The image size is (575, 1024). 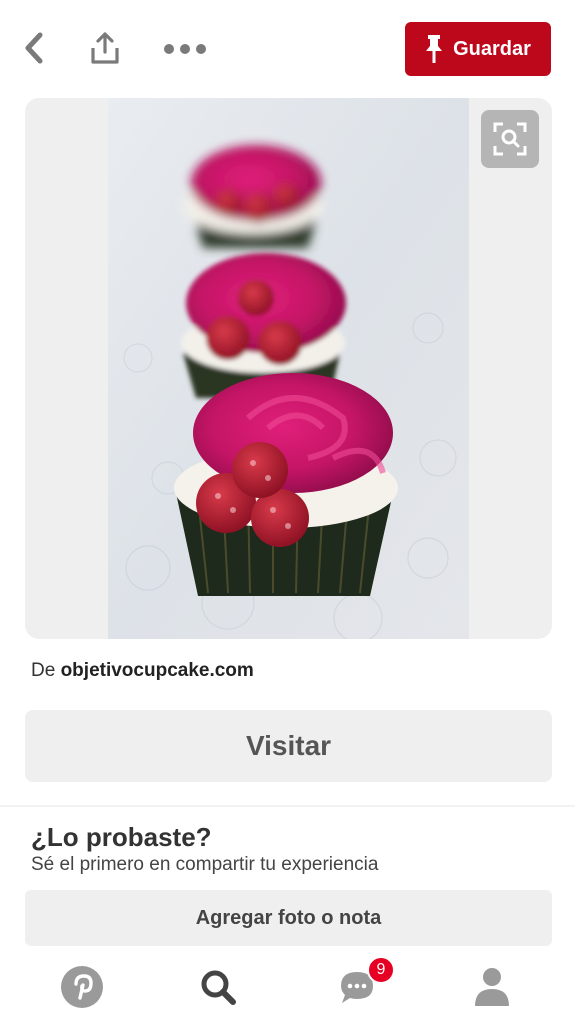 I want to click on visual-search-button, so click(x=510, y=139).